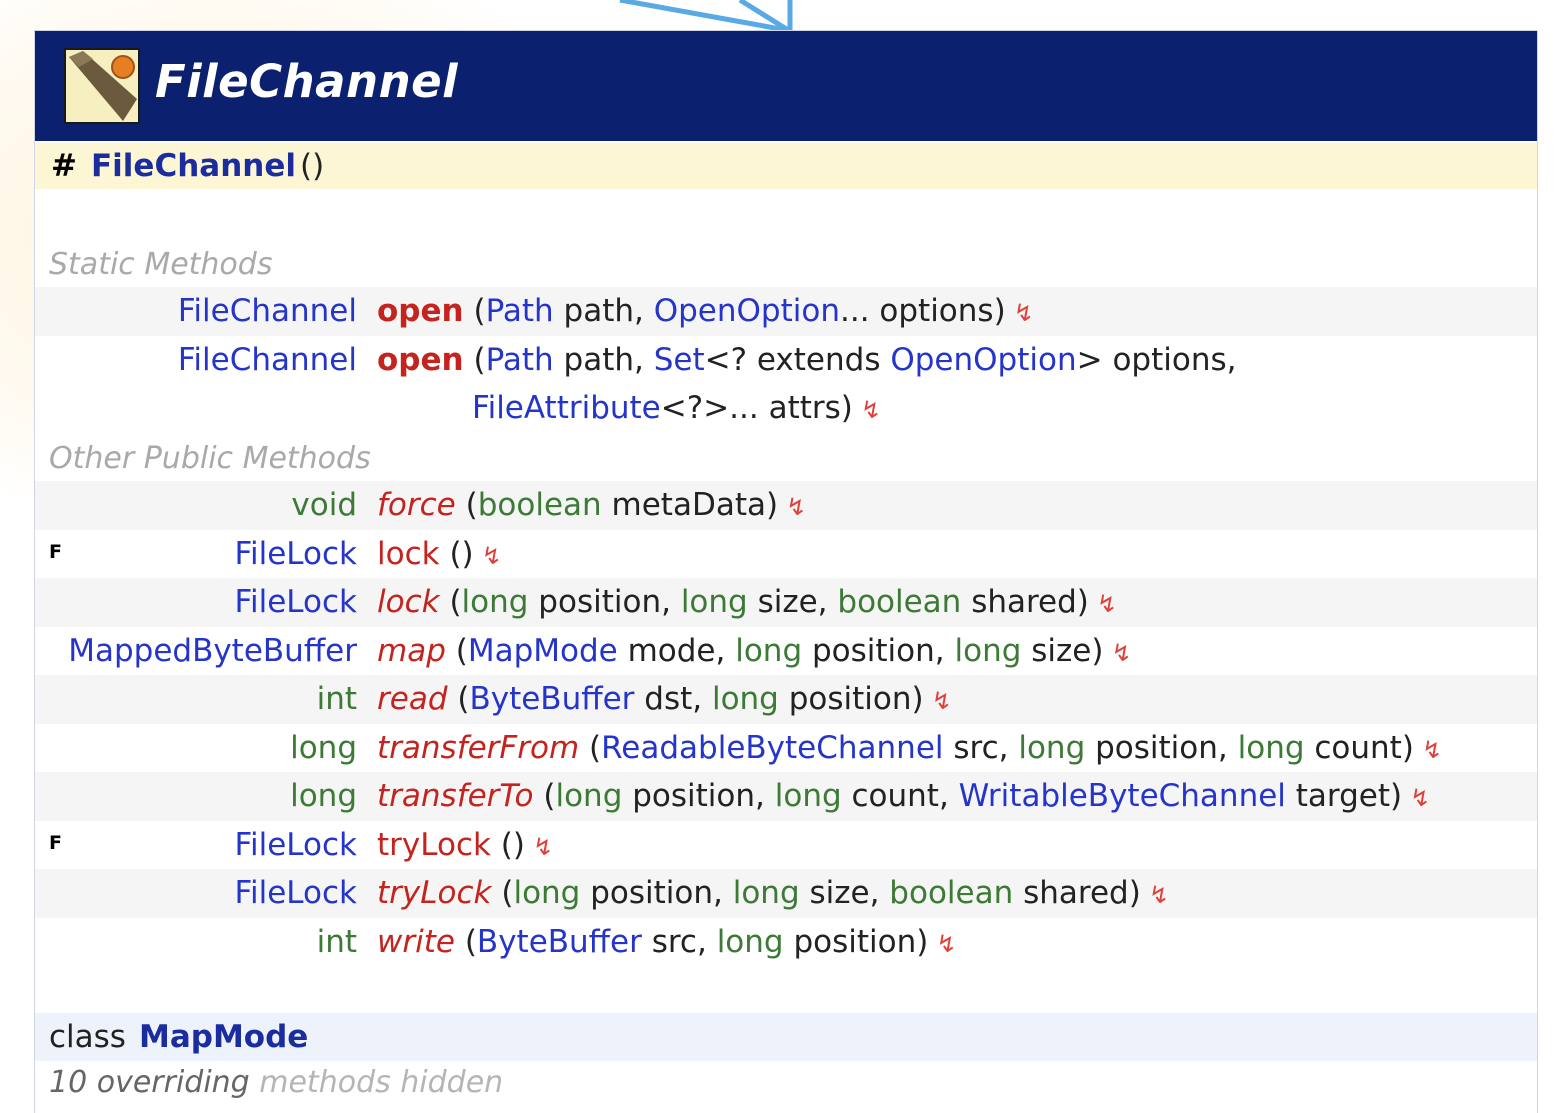 The image size is (1558, 1113). I want to click on method-row: void force (boolean metaData) ↯, so click(786, 505).